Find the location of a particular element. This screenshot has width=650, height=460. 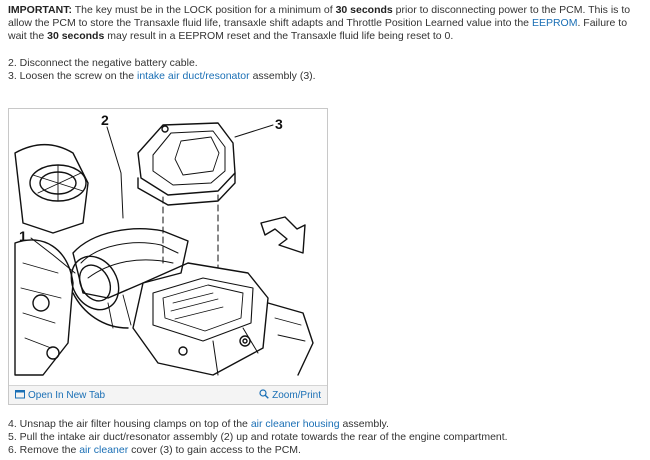

zoom-print-label: Zoom/Print is located at coordinates (296, 395).